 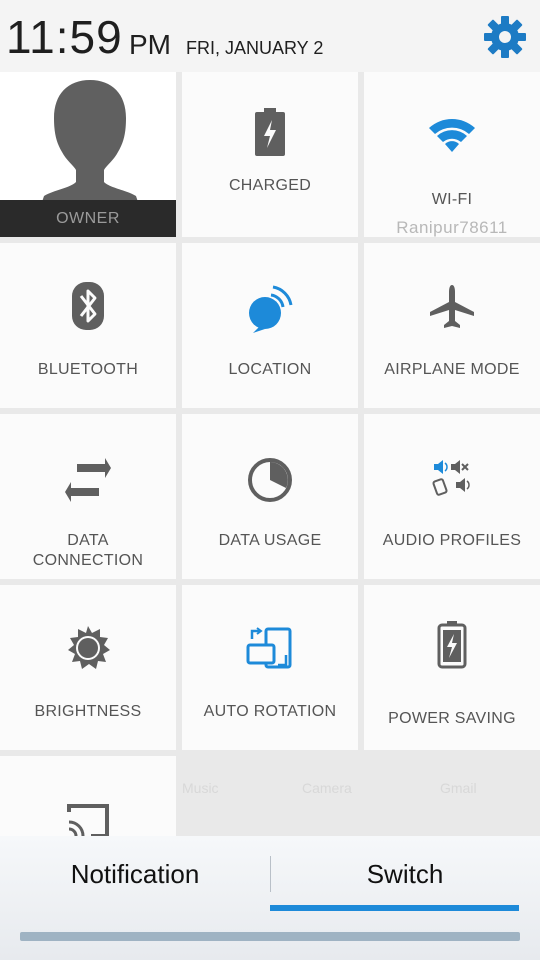 What do you see at coordinates (89, 647) in the screenshot?
I see `brightness-icon` at bounding box center [89, 647].